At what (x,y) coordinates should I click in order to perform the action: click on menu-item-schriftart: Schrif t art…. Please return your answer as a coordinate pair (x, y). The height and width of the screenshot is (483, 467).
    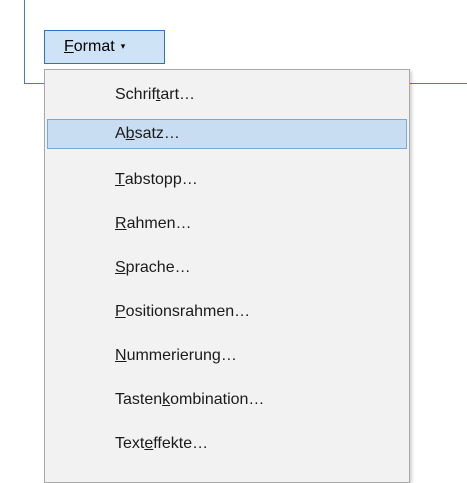
    Looking at the image, I should click on (227, 95).